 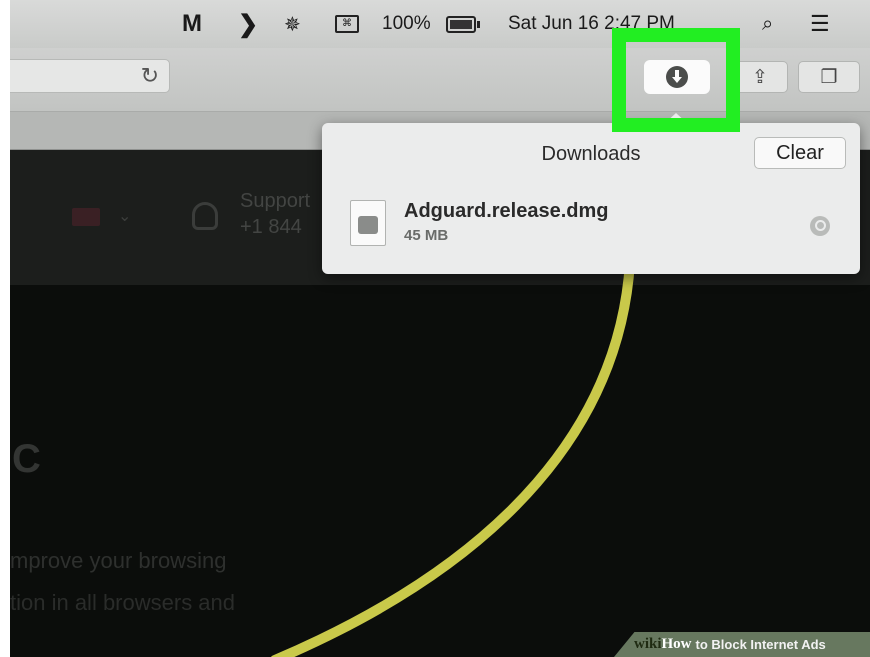 I want to click on flag-icon, so click(x=86, y=217).